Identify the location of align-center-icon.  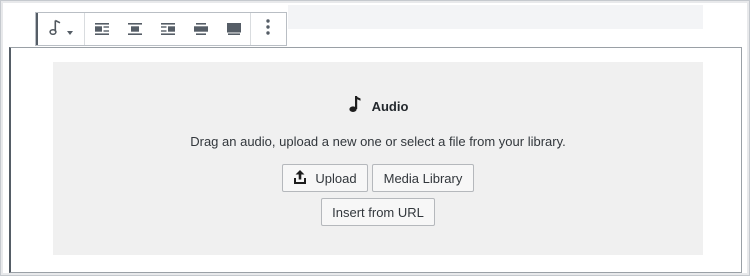
(134, 29).